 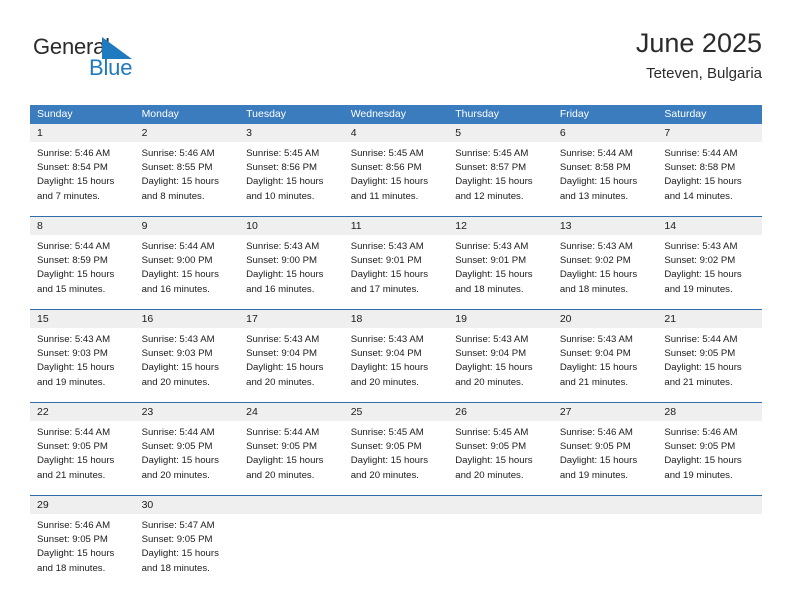 What do you see at coordinates (500, 551) in the screenshot?
I see `day-details` at bounding box center [500, 551].